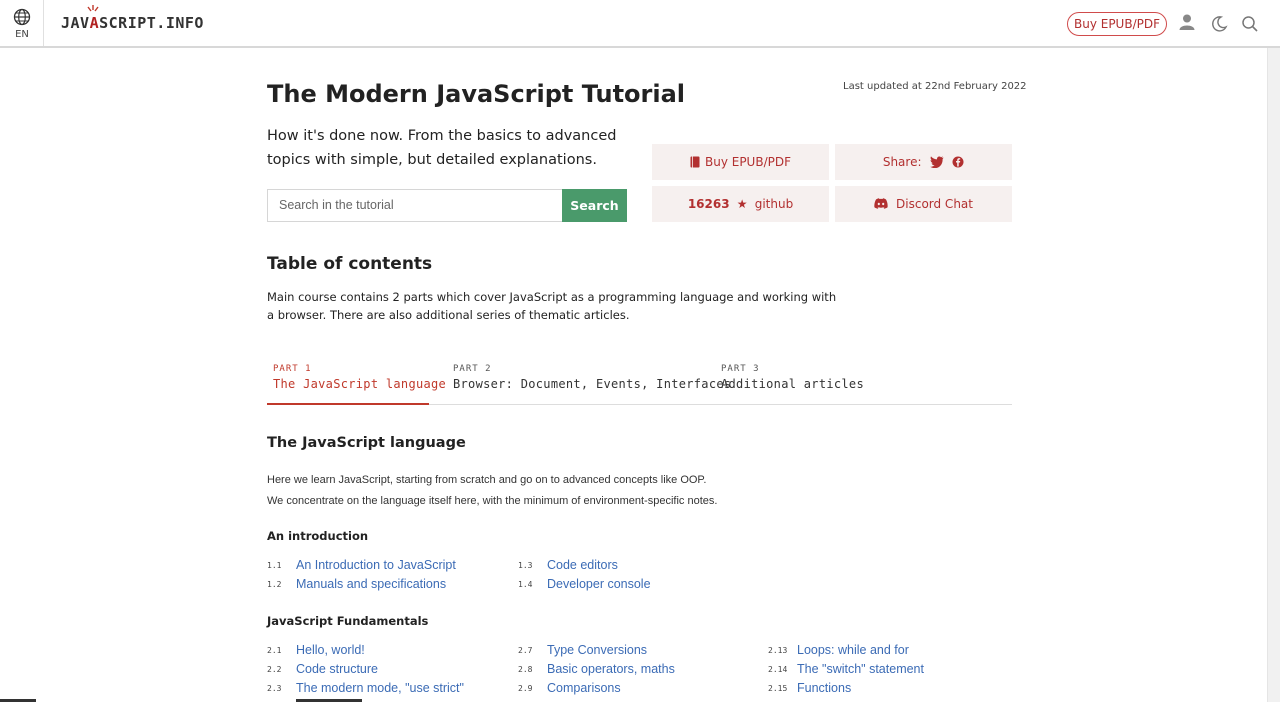 Image resolution: width=1280 pixels, height=702 pixels. What do you see at coordinates (93, 8) in the screenshot?
I see `logo-spark-icon` at bounding box center [93, 8].